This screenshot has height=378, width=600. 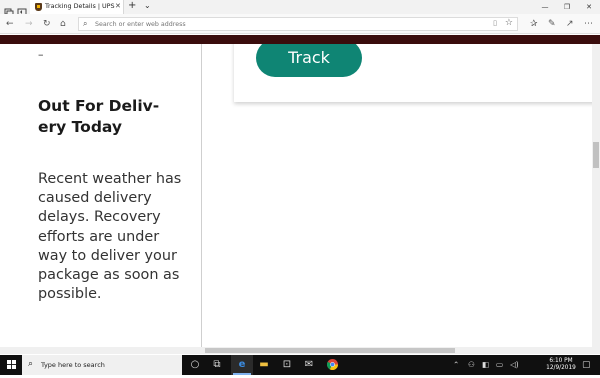 What do you see at coordinates (29, 24) in the screenshot?
I see `forward-arrow-icon: →` at bounding box center [29, 24].